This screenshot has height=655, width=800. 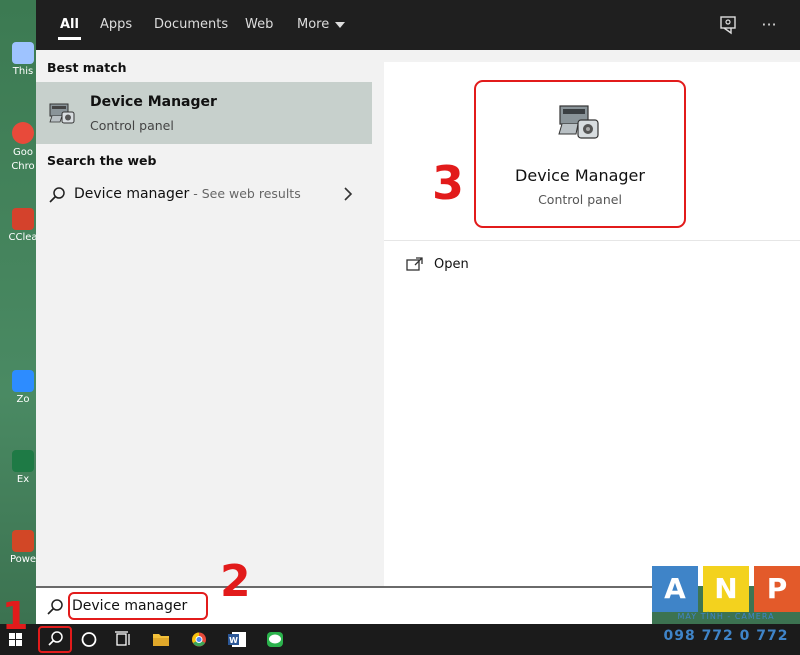 I want to click on web-result-query: Device manager, so click(x=132, y=194).